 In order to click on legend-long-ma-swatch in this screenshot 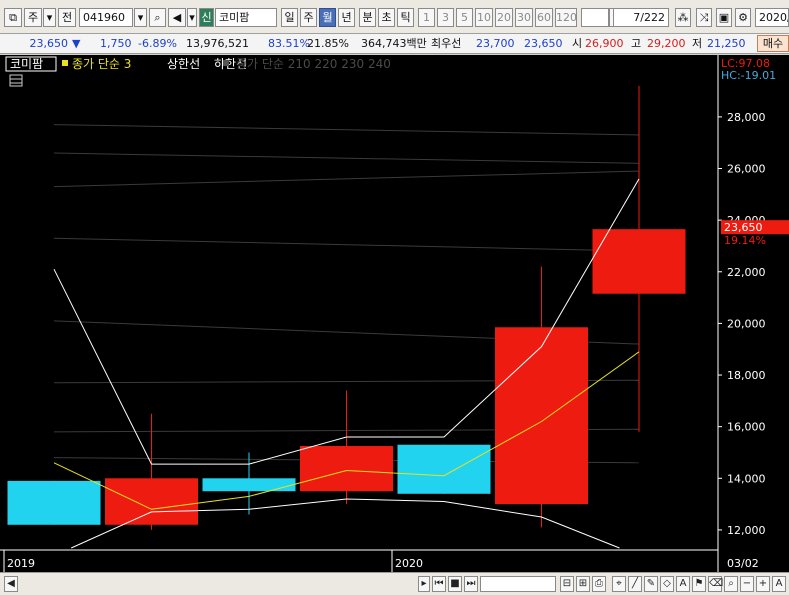, I will do `click(226, 63)`.